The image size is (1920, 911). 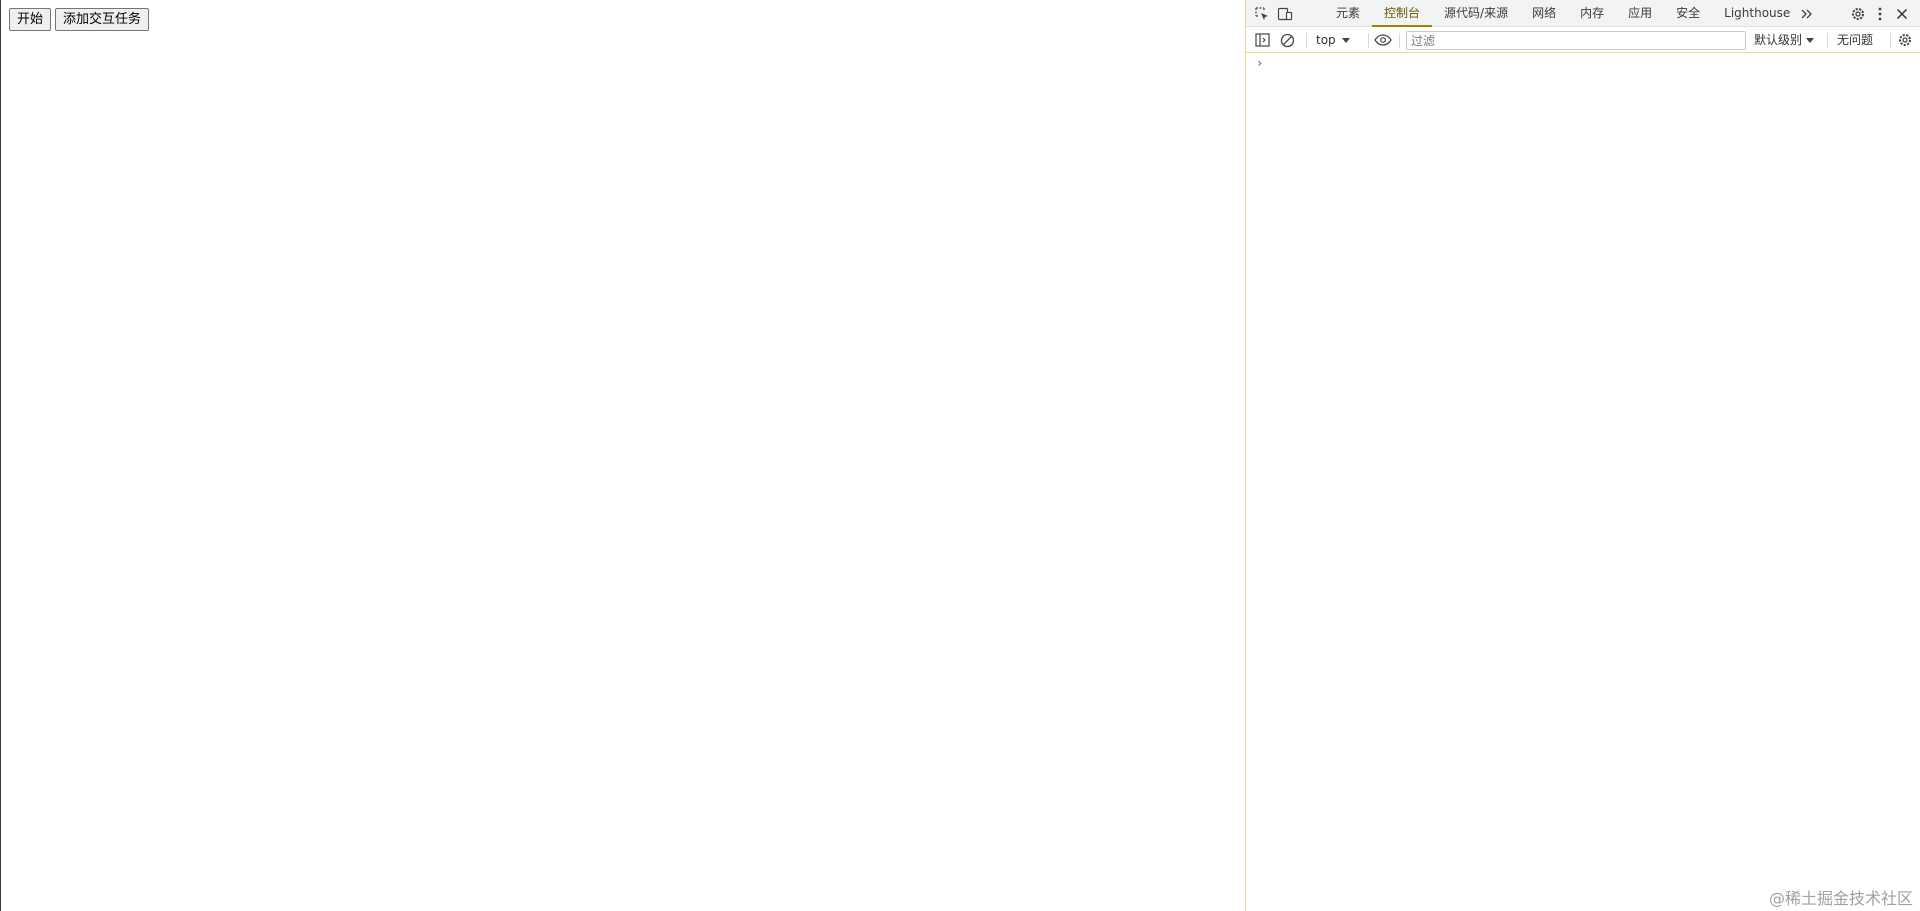 I want to click on console-filter-input, so click(x=1576, y=40).